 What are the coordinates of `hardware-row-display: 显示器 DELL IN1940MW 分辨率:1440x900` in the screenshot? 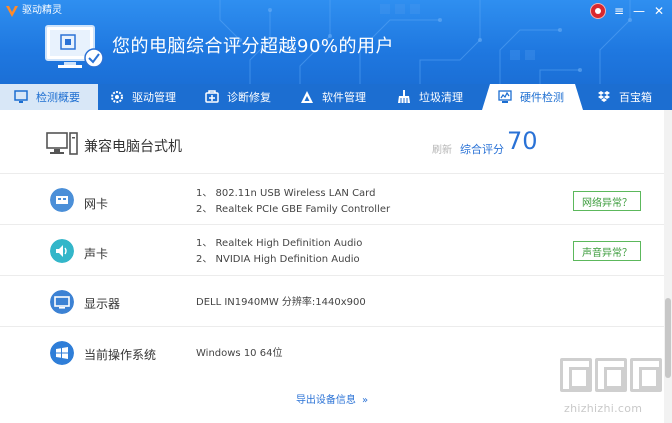 It's located at (332, 302).